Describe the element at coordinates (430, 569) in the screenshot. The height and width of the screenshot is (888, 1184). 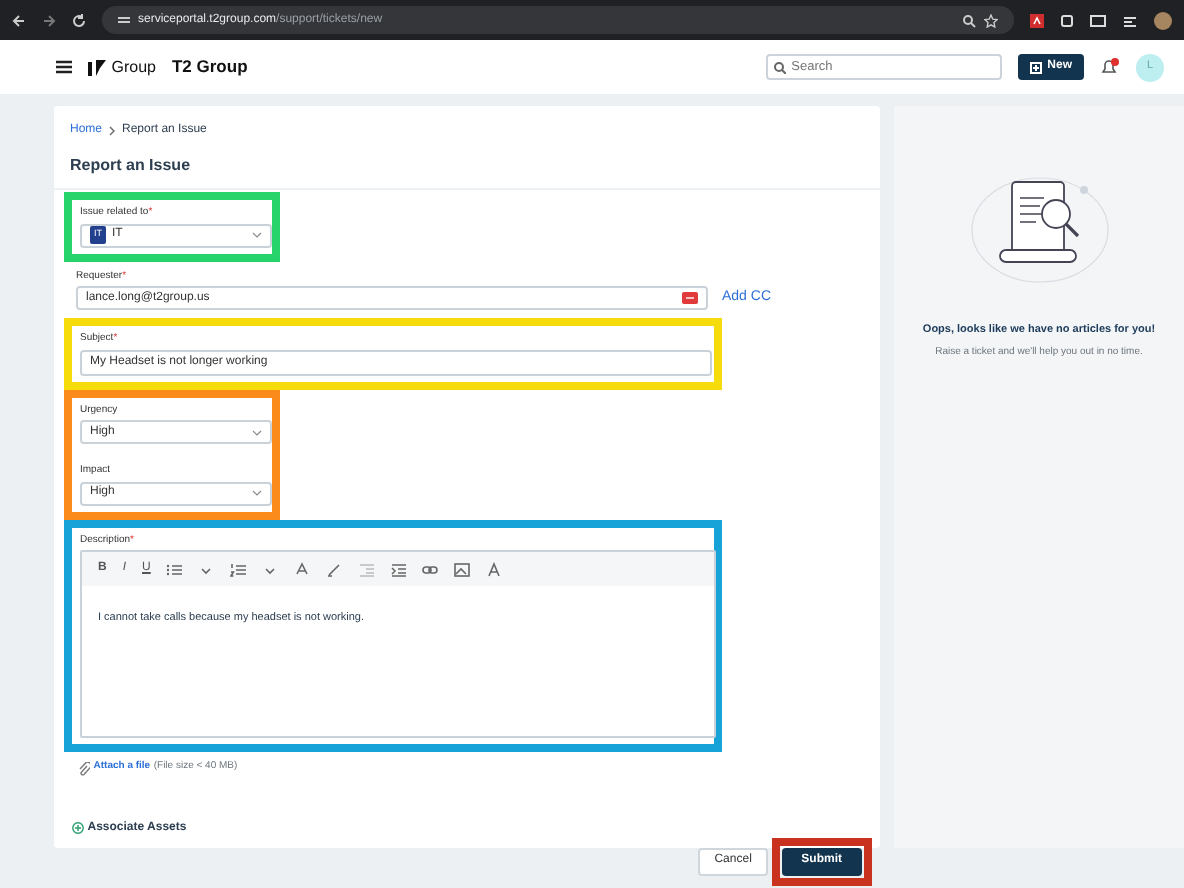
I see `link-icon` at that location.